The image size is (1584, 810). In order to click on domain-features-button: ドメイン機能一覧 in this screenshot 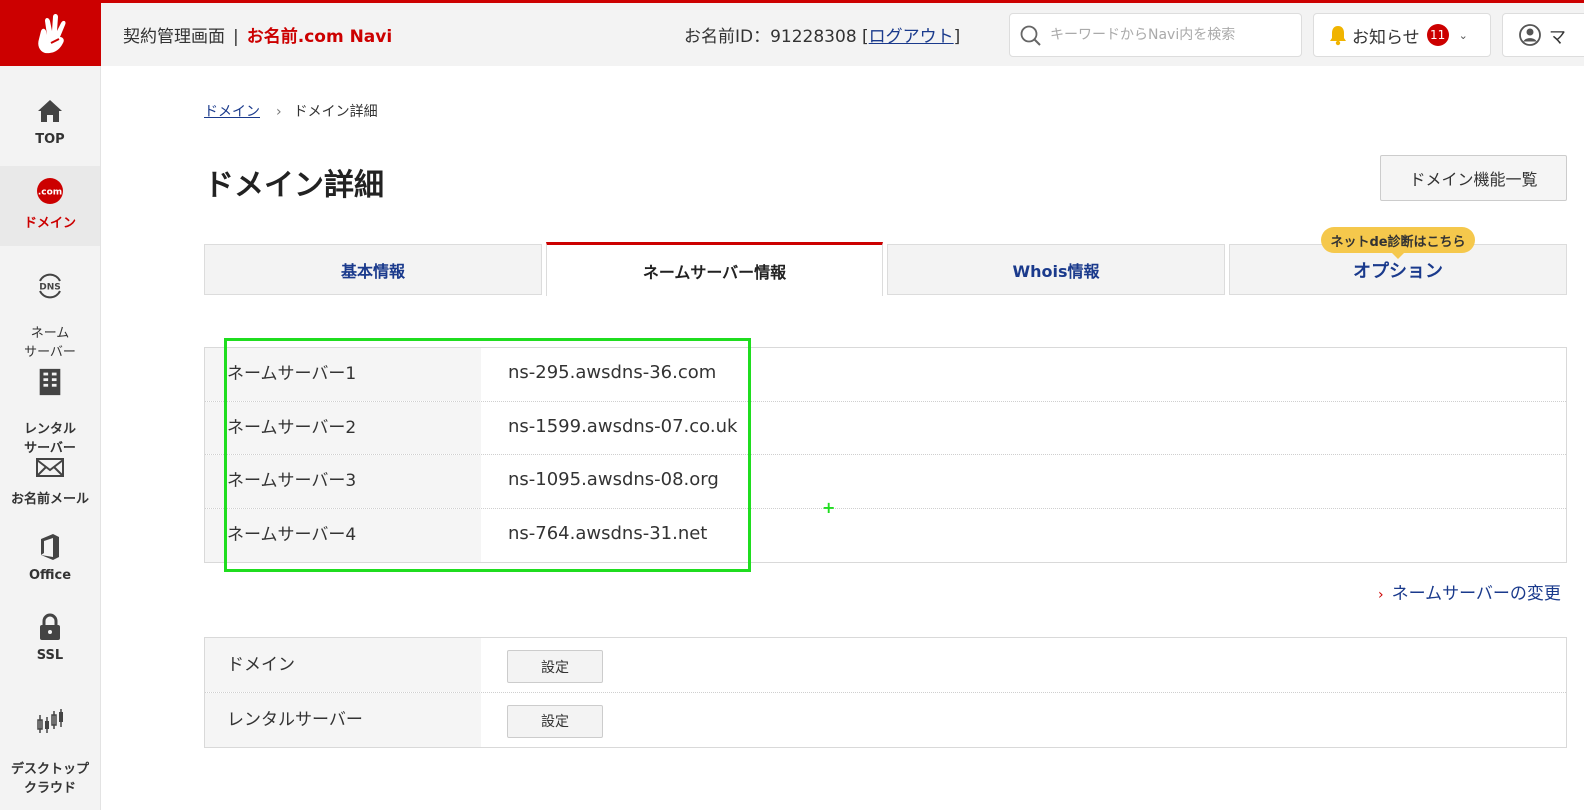, I will do `click(1473, 178)`.